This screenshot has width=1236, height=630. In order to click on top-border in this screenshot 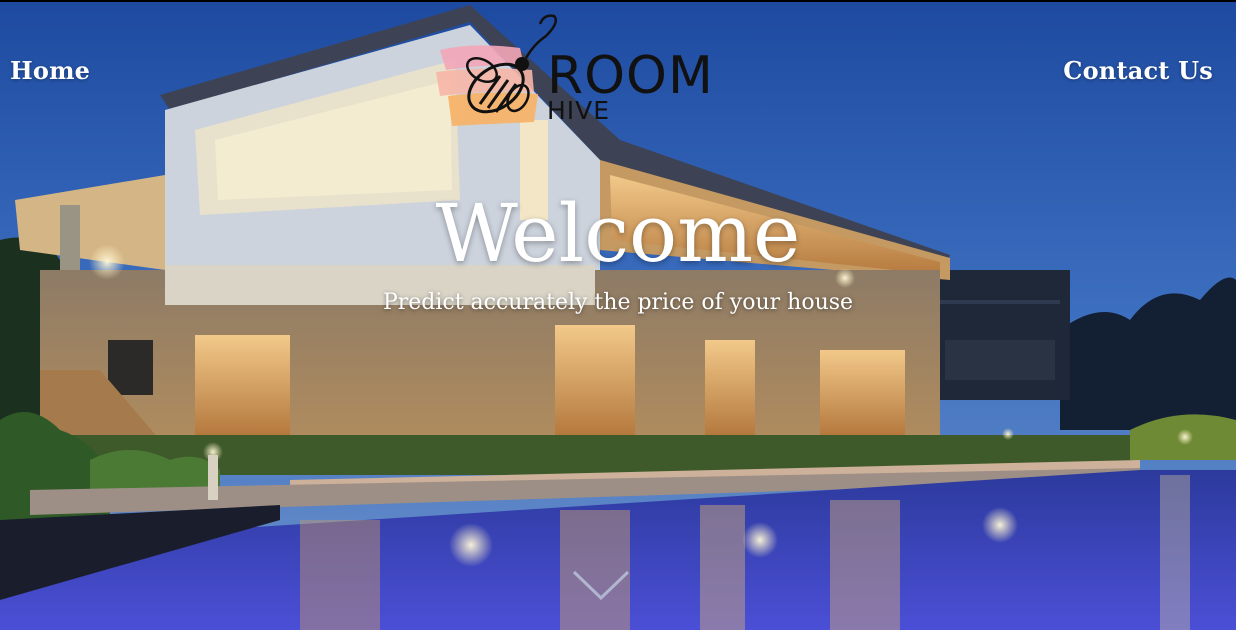, I will do `click(618, 1)`.